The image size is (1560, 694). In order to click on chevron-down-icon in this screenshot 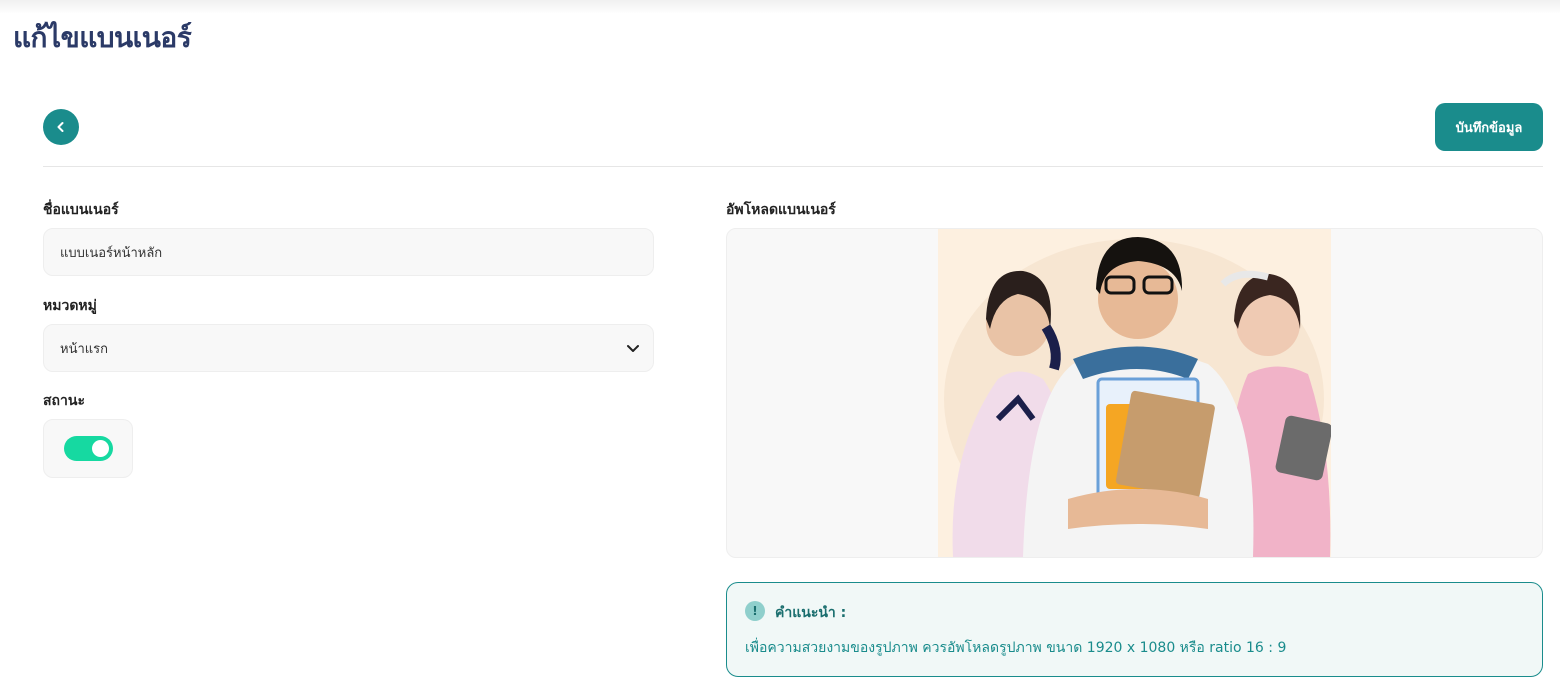, I will do `click(633, 348)`.